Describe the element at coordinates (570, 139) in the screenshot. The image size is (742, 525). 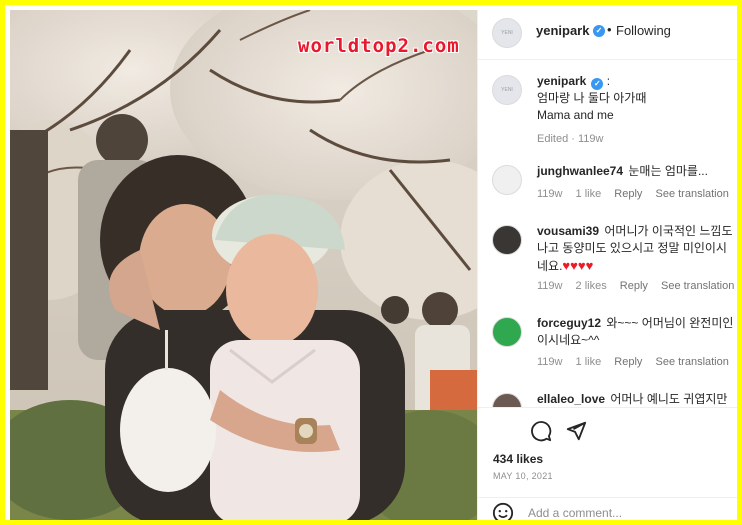
I see `caption-meta: Edited · 119w` at that location.